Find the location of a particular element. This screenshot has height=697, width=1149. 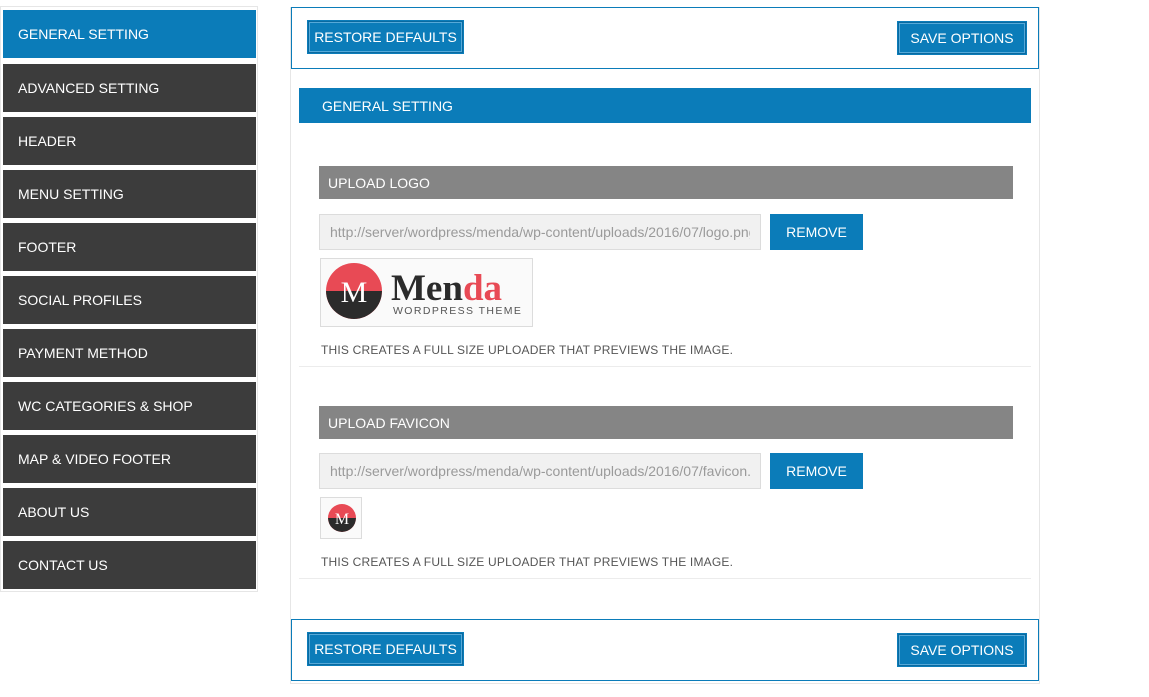

logo-wordmark: Menda is located at coordinates (446, 288).